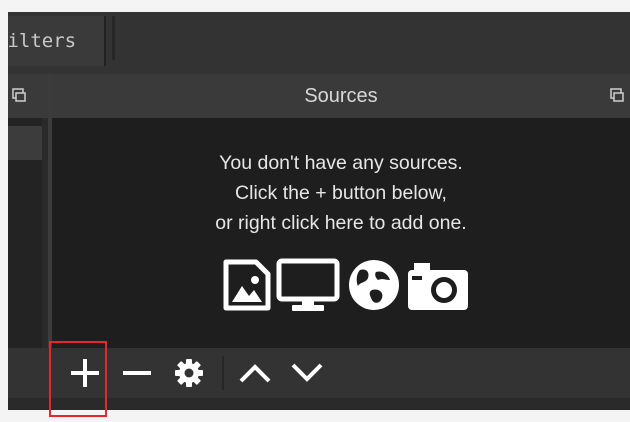 This screenshot has height=422, width=630. I want to click on properties-icon, so click(189, 373).